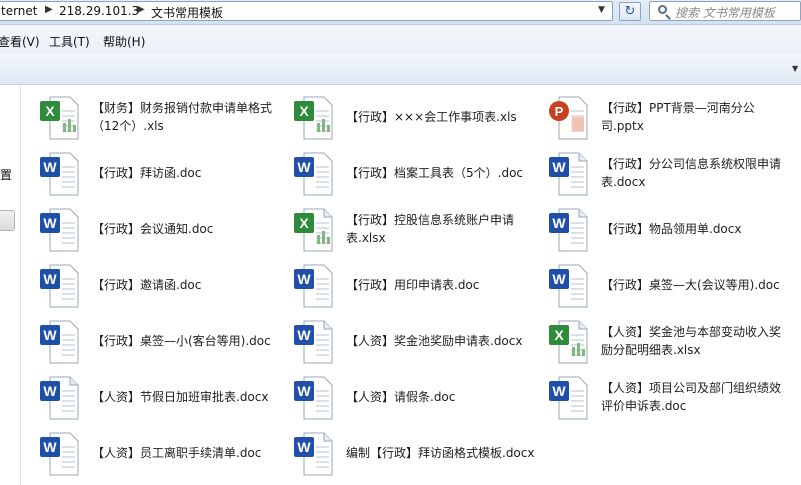  I want to click on file-name: 【行政】拜访函.doc, so click(187, 173).